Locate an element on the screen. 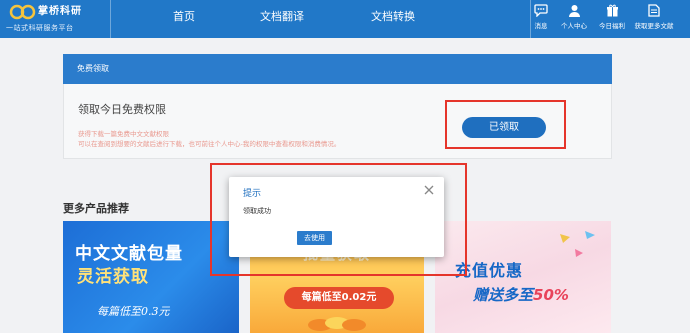 The width and height of the screenshot is (690, 333). nav-document-translation: 文档翻译 is located at coordinates (282, 16).